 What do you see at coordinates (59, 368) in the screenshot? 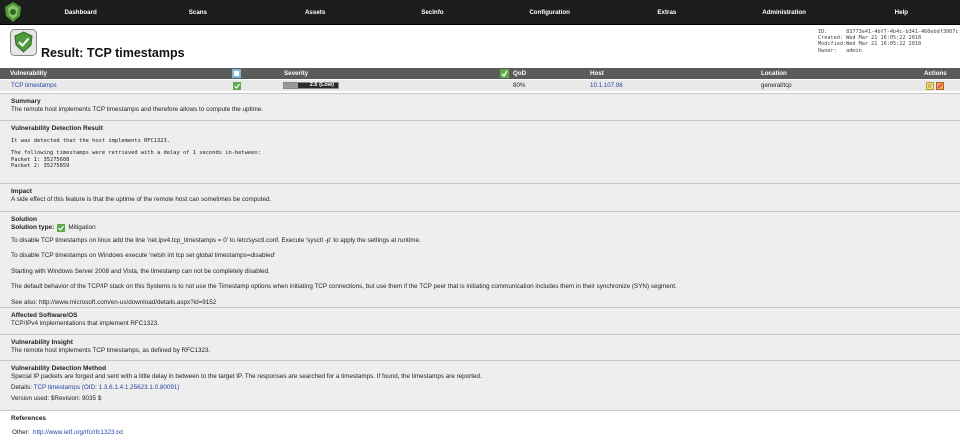
I see `detection-method-heading: Vulnerability Detection Method` at bounding box center [59, 368].